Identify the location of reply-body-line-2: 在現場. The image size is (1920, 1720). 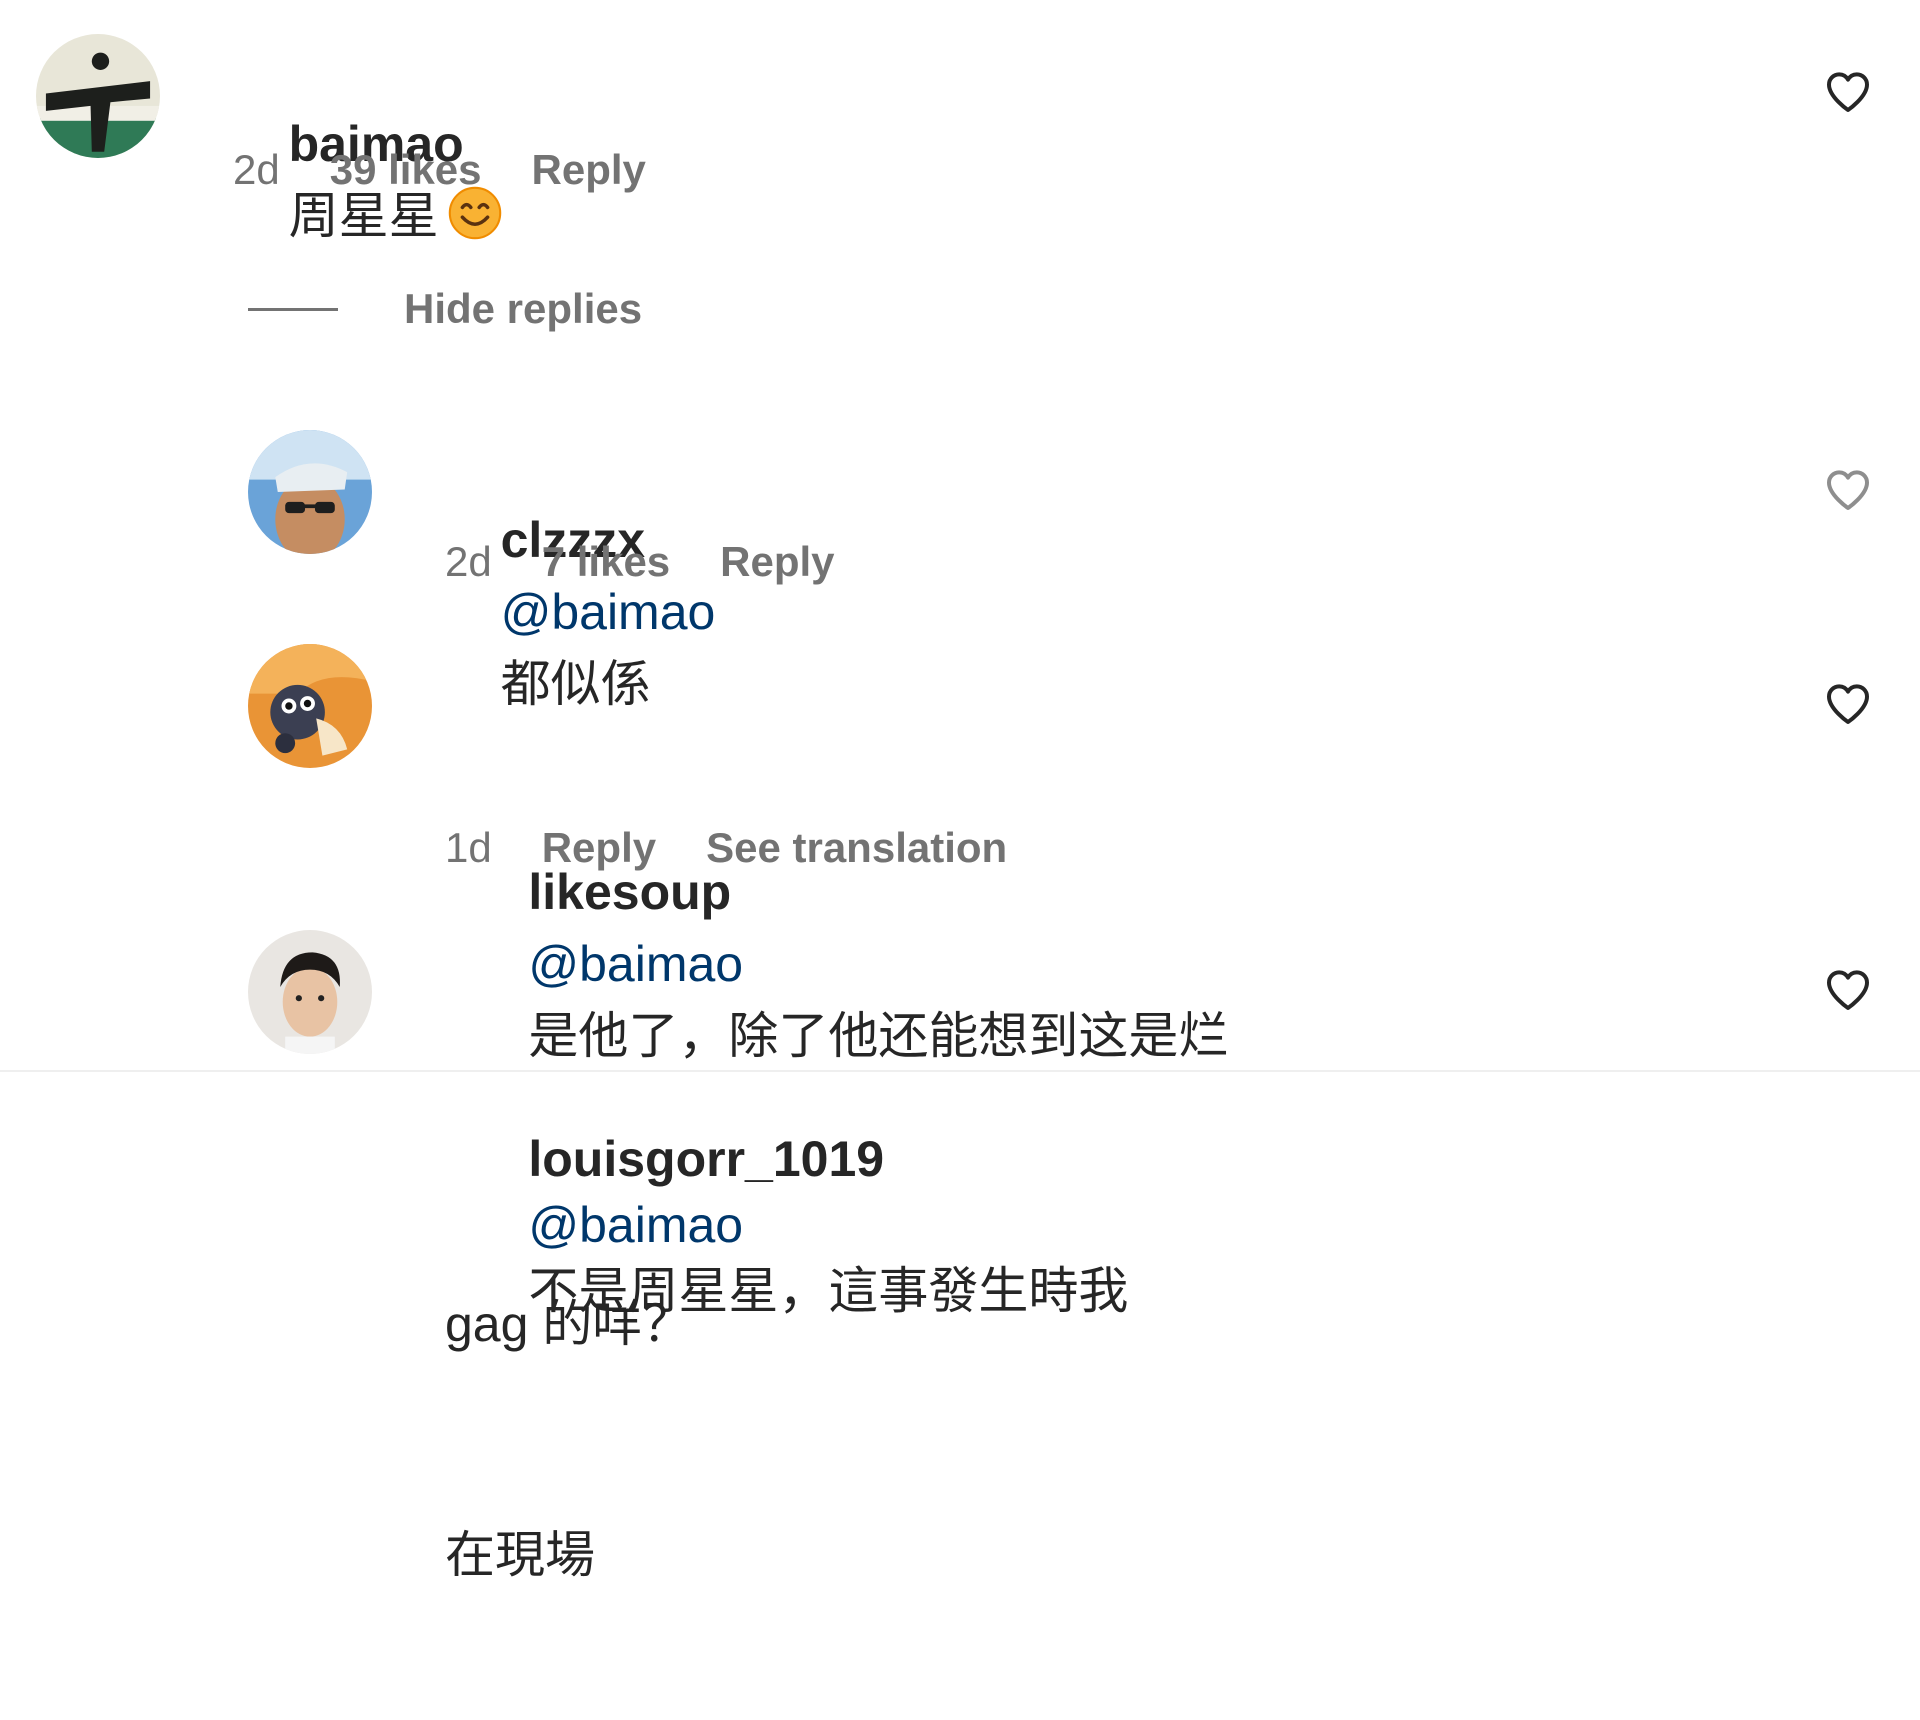
(520, 1555).